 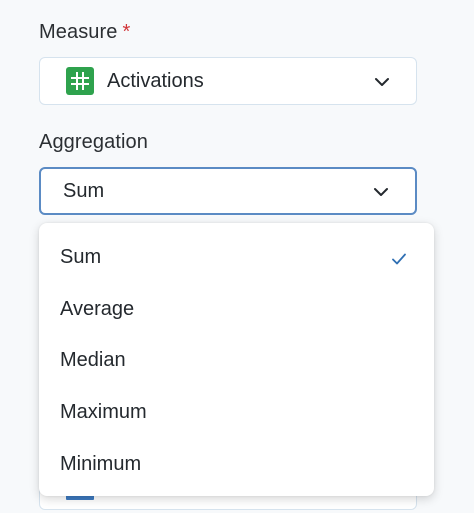 I want to click on measure-label-text: Measure, so click(x=78, y=32).